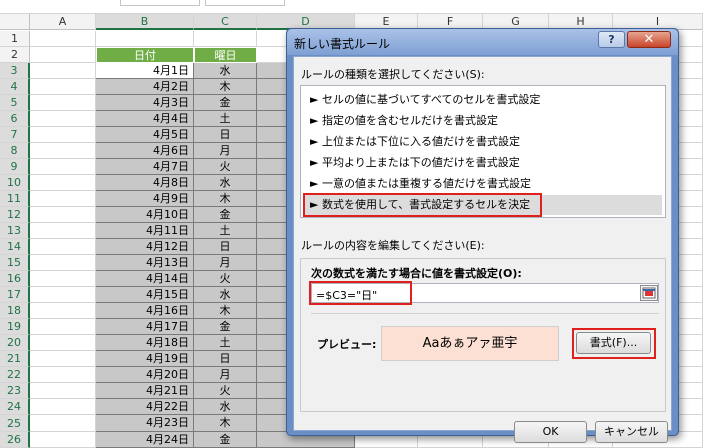 The height and width of the screenshot is (448, 703). I want to click on date-cell: 4月24日, so click(145, 440).